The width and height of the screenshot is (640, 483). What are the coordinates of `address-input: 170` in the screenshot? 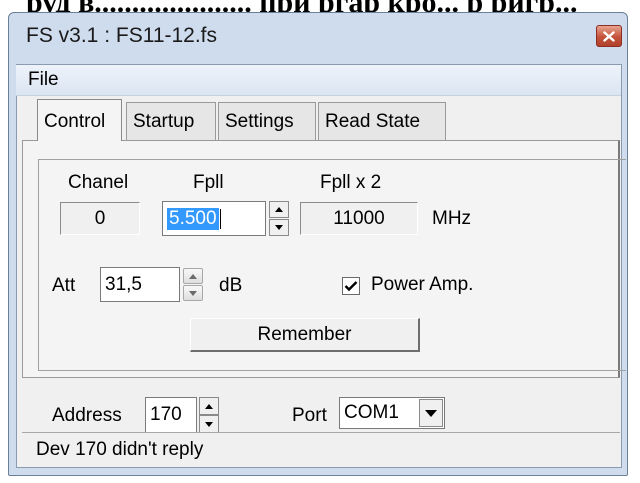 It's located at (171, 415).